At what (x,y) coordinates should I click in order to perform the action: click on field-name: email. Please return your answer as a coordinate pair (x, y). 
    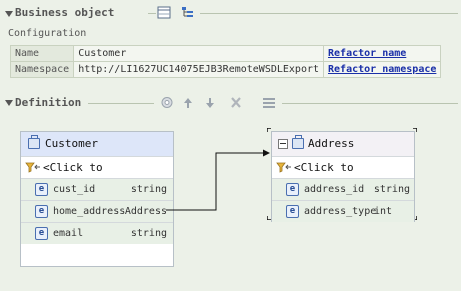
    Looking at the image, I should click on (68, 233).